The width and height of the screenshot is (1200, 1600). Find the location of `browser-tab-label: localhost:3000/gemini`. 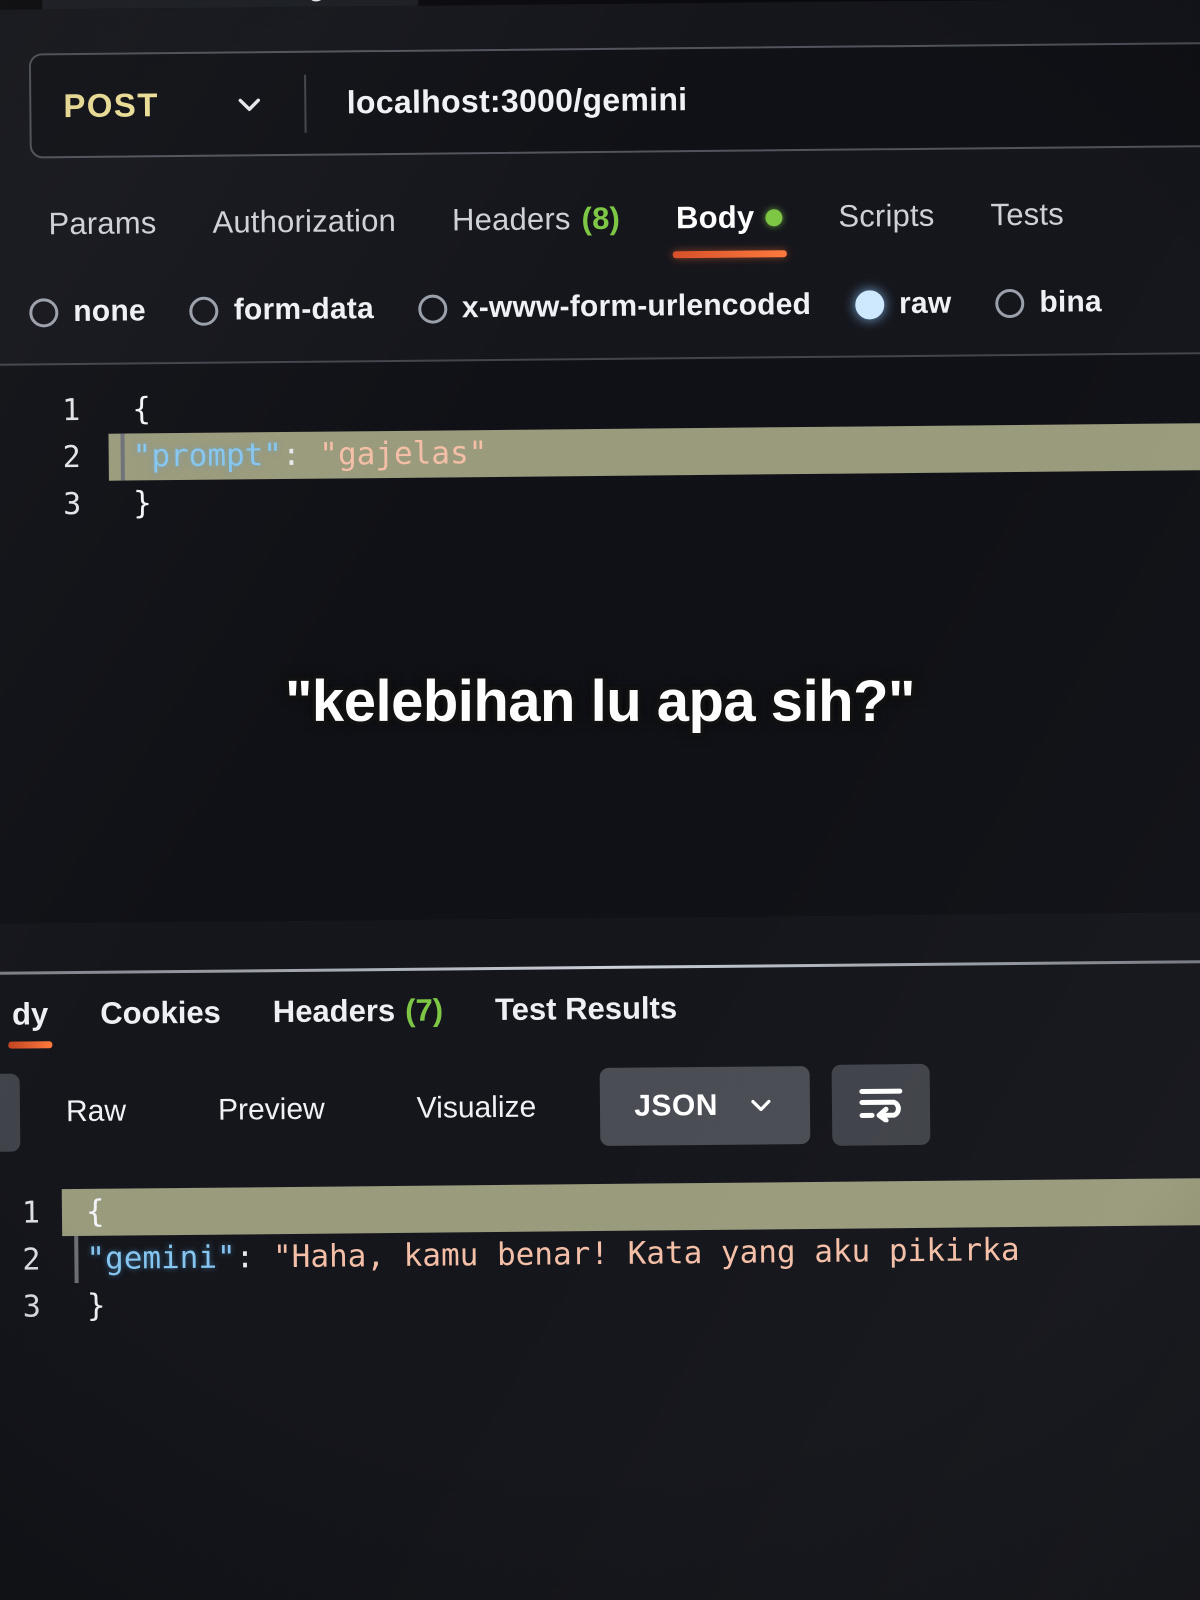

browser-tab-label: localhost:3000/gemini is located at coordinates (253, 2).